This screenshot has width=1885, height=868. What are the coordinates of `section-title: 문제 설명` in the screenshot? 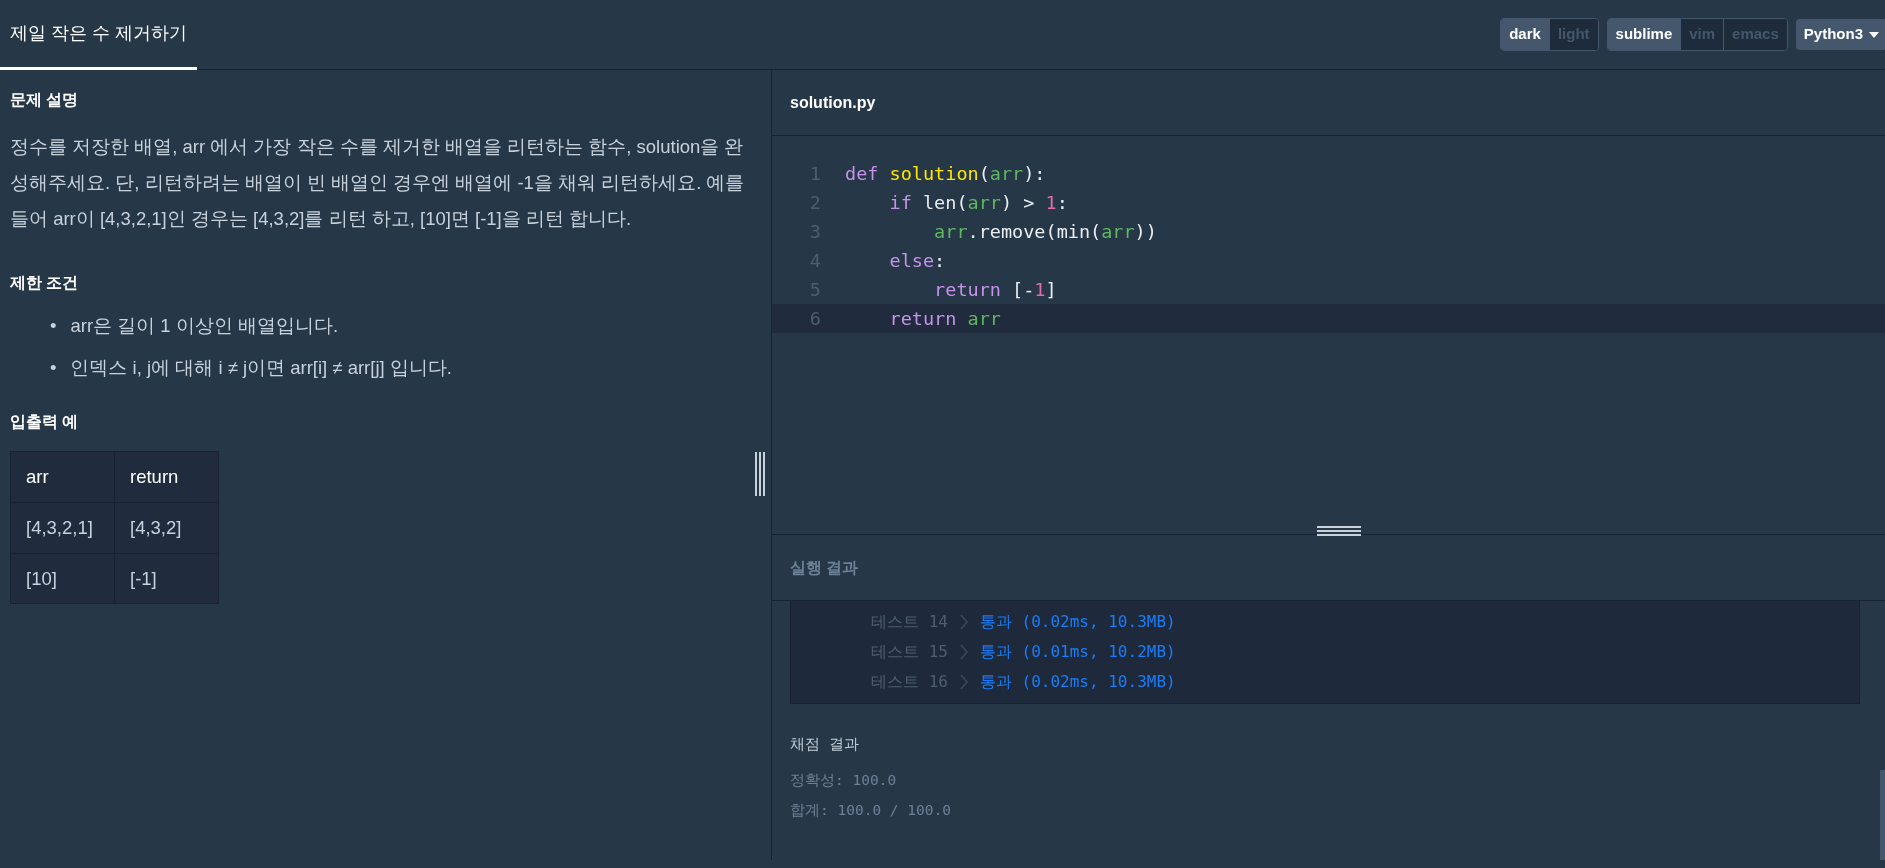 It's located at (45, 100).